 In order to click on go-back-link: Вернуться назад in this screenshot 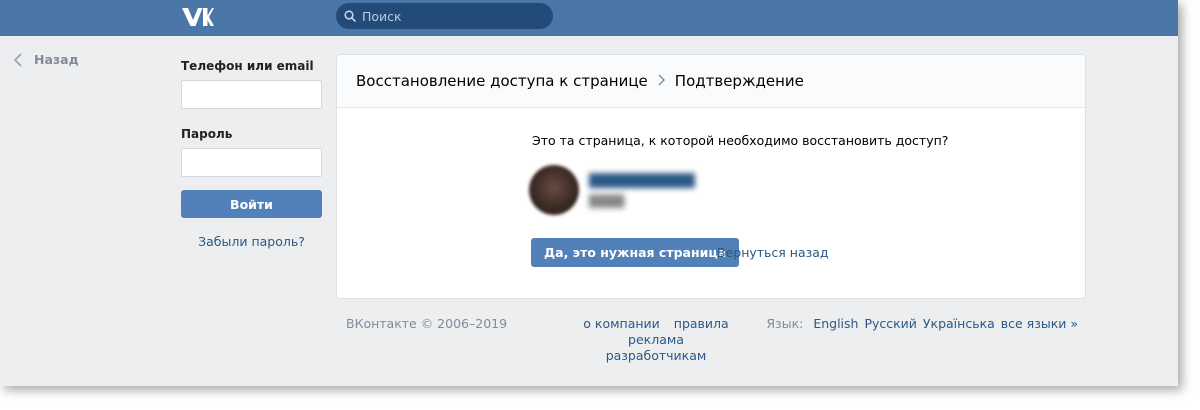, I will do `click(773, 252)`.